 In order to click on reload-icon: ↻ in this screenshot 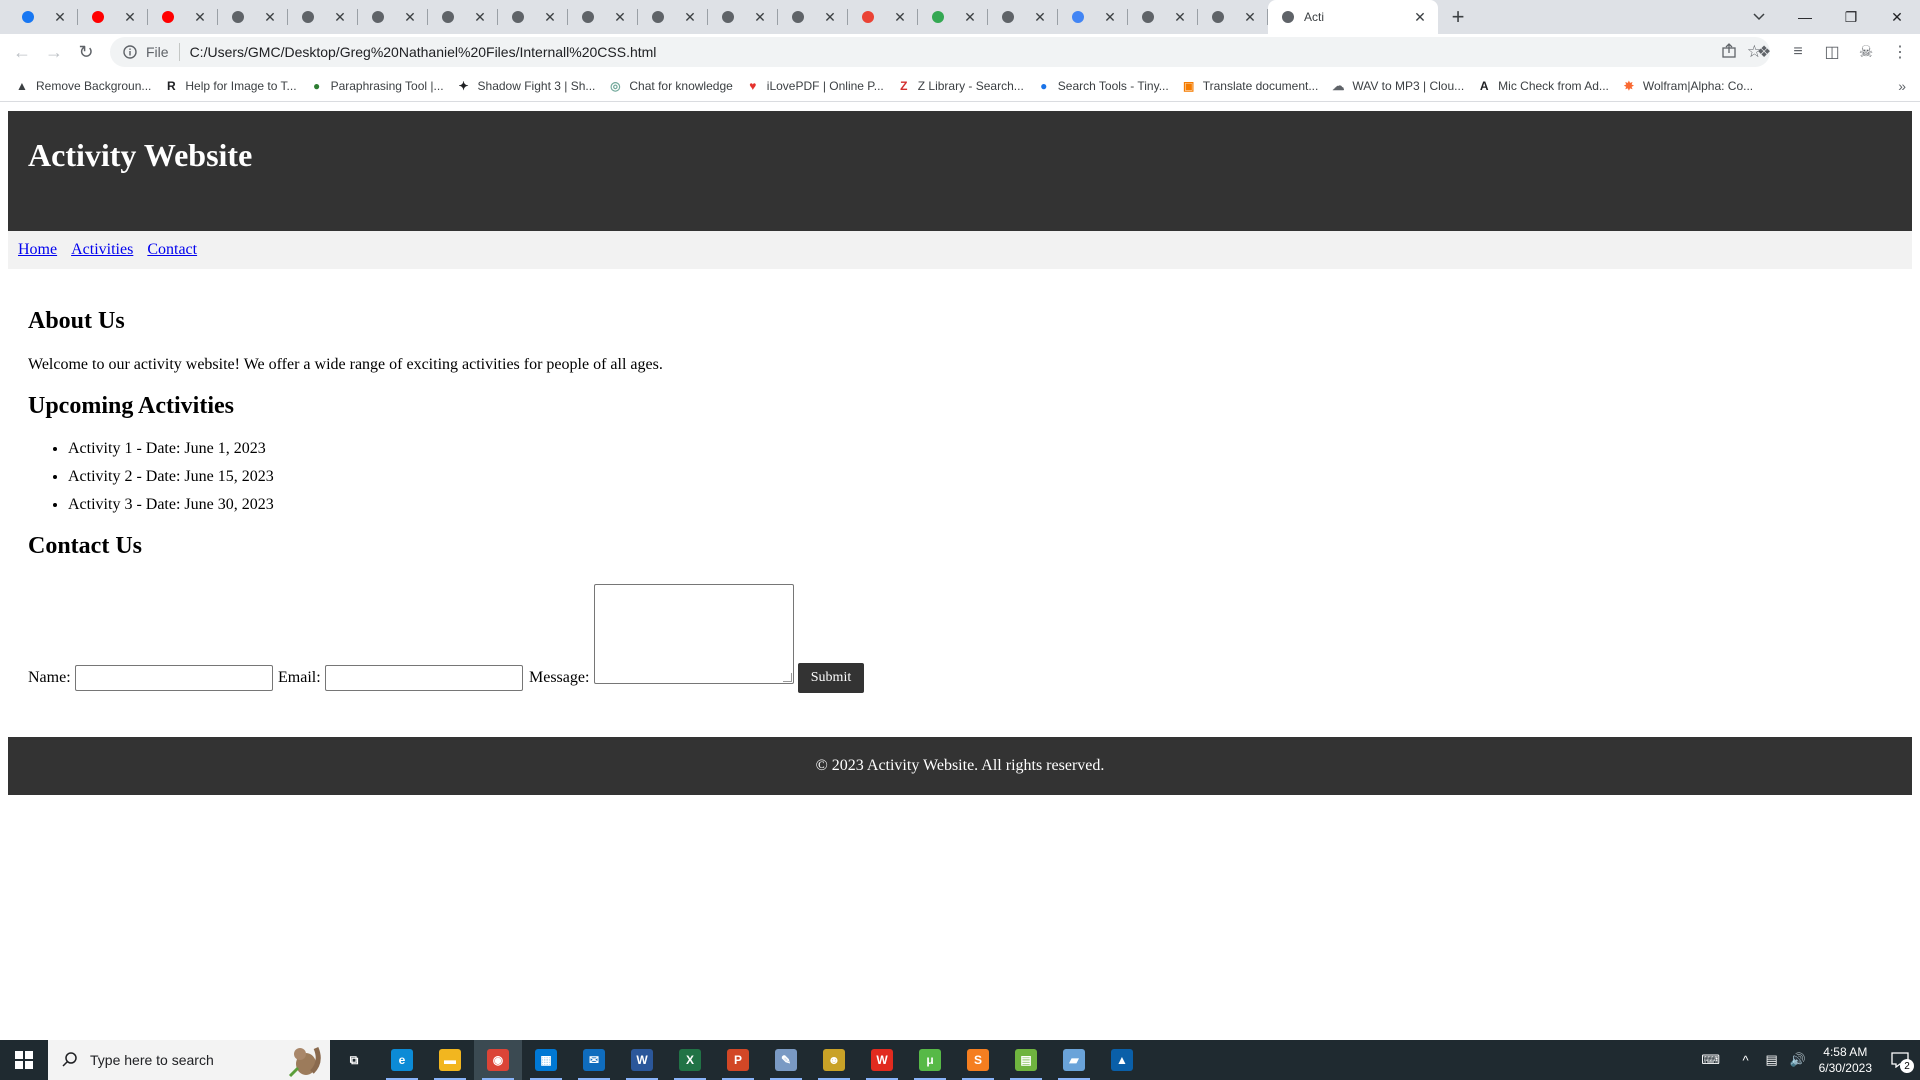, I will do `click(86, 52)`.